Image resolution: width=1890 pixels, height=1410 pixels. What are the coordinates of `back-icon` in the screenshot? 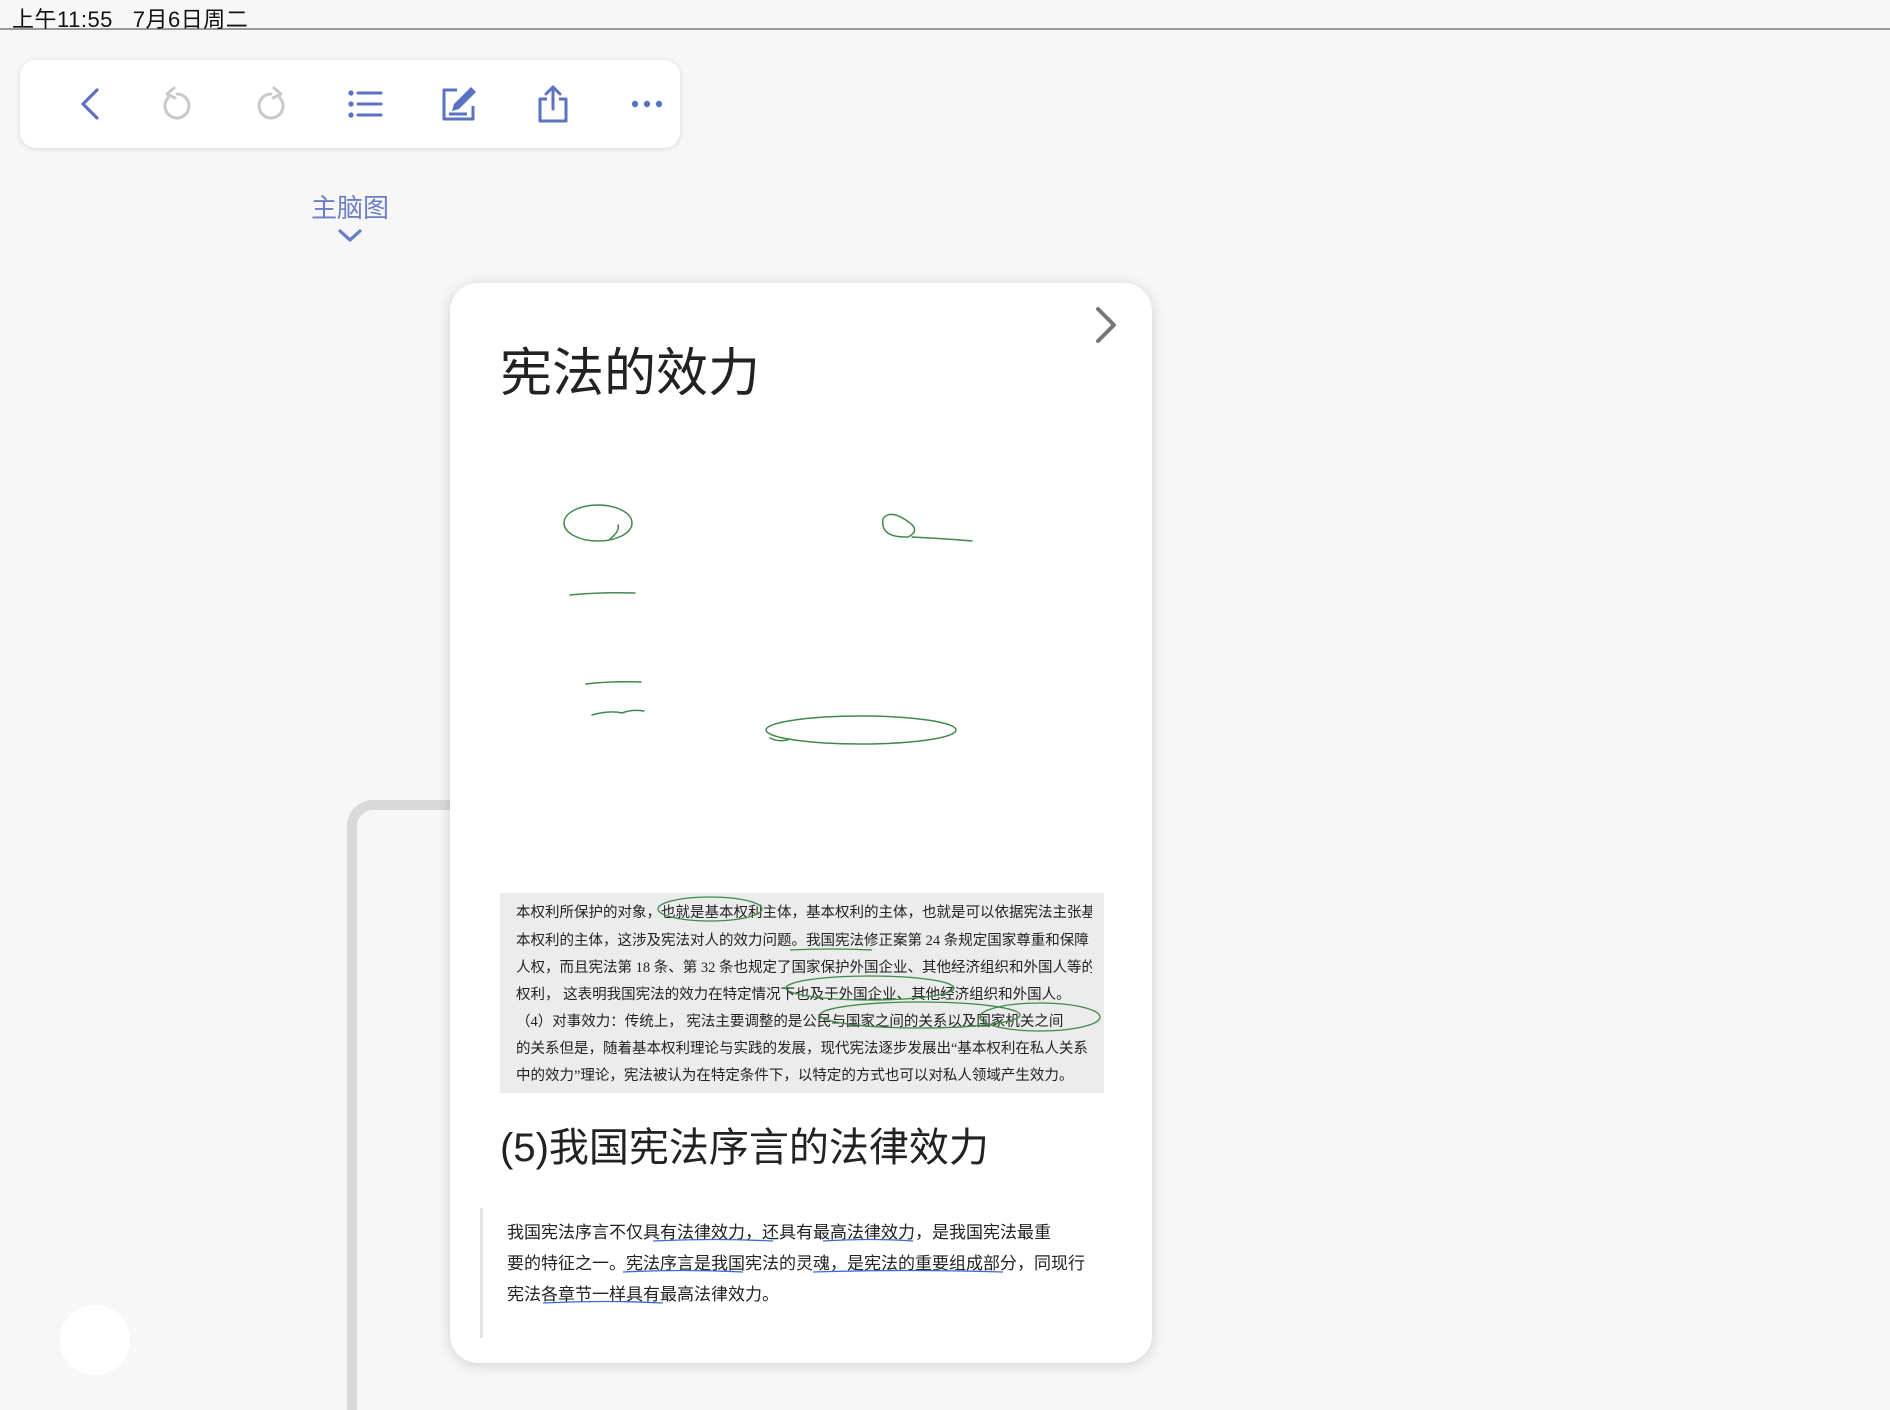 It's located at (90, 104).